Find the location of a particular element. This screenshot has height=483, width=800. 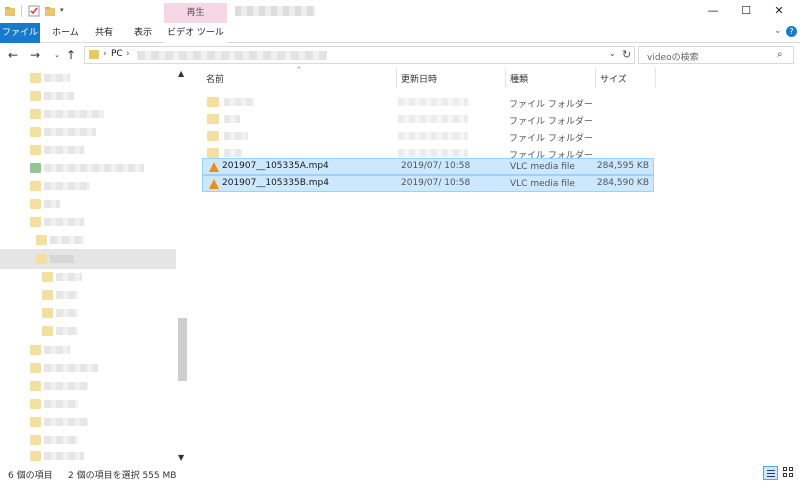

large-icons-view-icon is located at coordinates (789, 473).